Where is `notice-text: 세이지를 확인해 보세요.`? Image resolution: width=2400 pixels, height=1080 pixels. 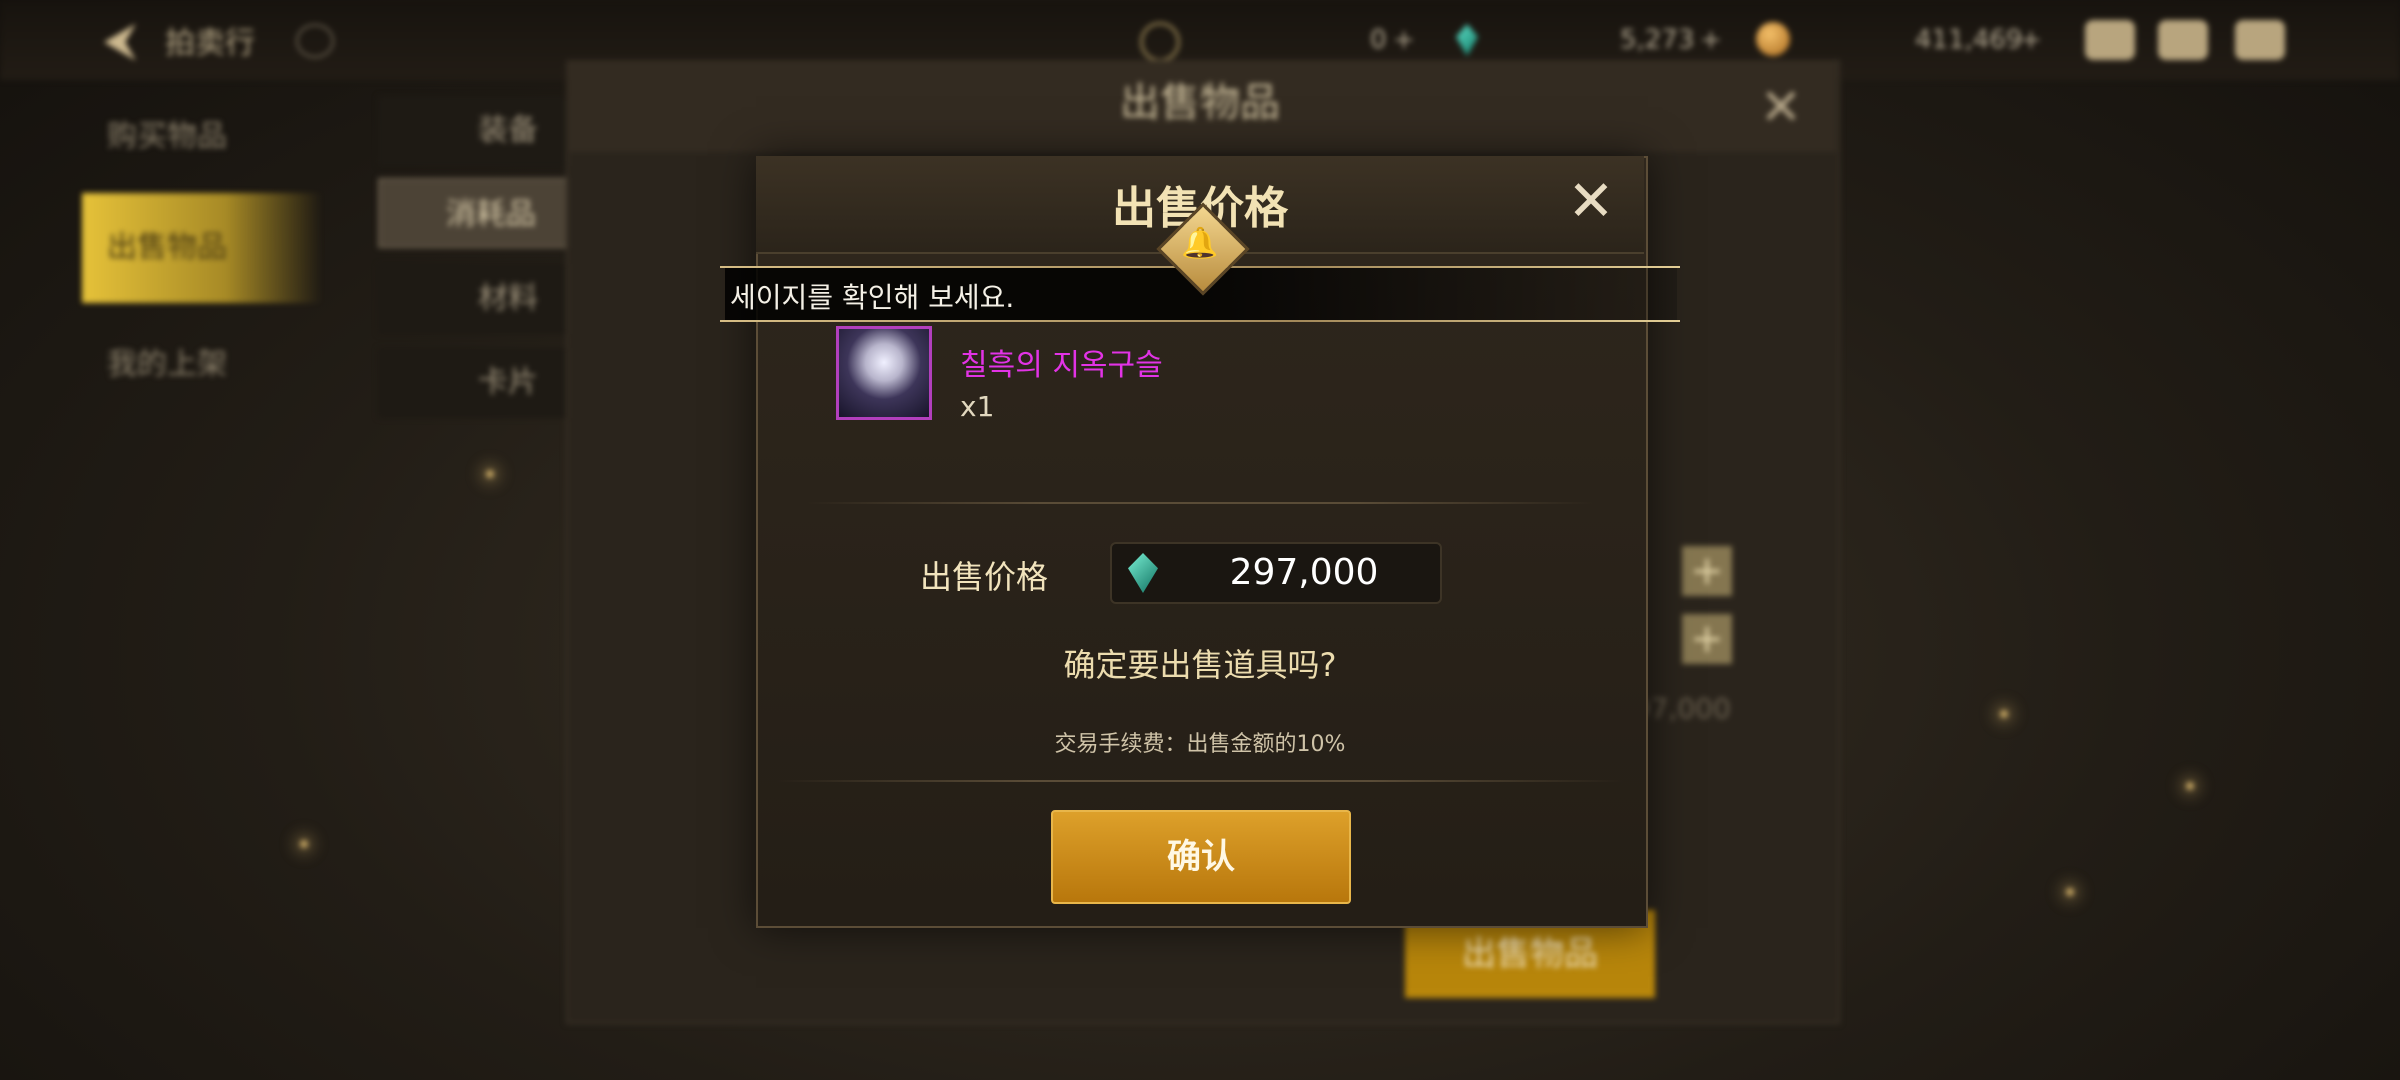
notice-text: 세이지를 확인해 보세요. is located at coordinates (872, 297).